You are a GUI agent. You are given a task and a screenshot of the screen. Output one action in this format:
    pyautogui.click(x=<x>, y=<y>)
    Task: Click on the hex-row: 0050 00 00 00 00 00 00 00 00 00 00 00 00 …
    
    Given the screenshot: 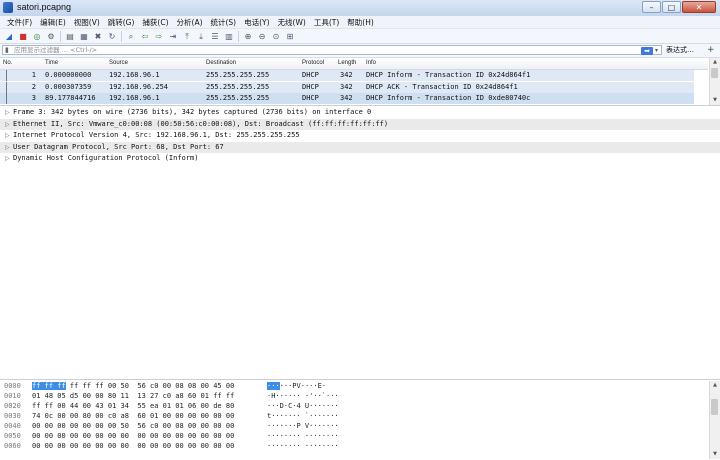 What is the action you would take?
    pyautogui.click(x=354, y=436)
    